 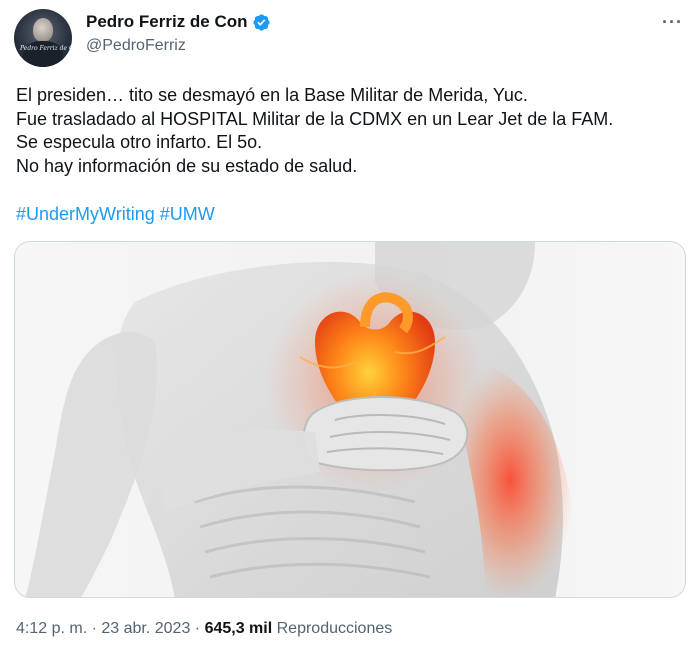 What do you see at coordinates (167, 22) in the screenshot?
I see `author-display-name: Pedro Ferriz de Con` at bounding box center [167, 22].